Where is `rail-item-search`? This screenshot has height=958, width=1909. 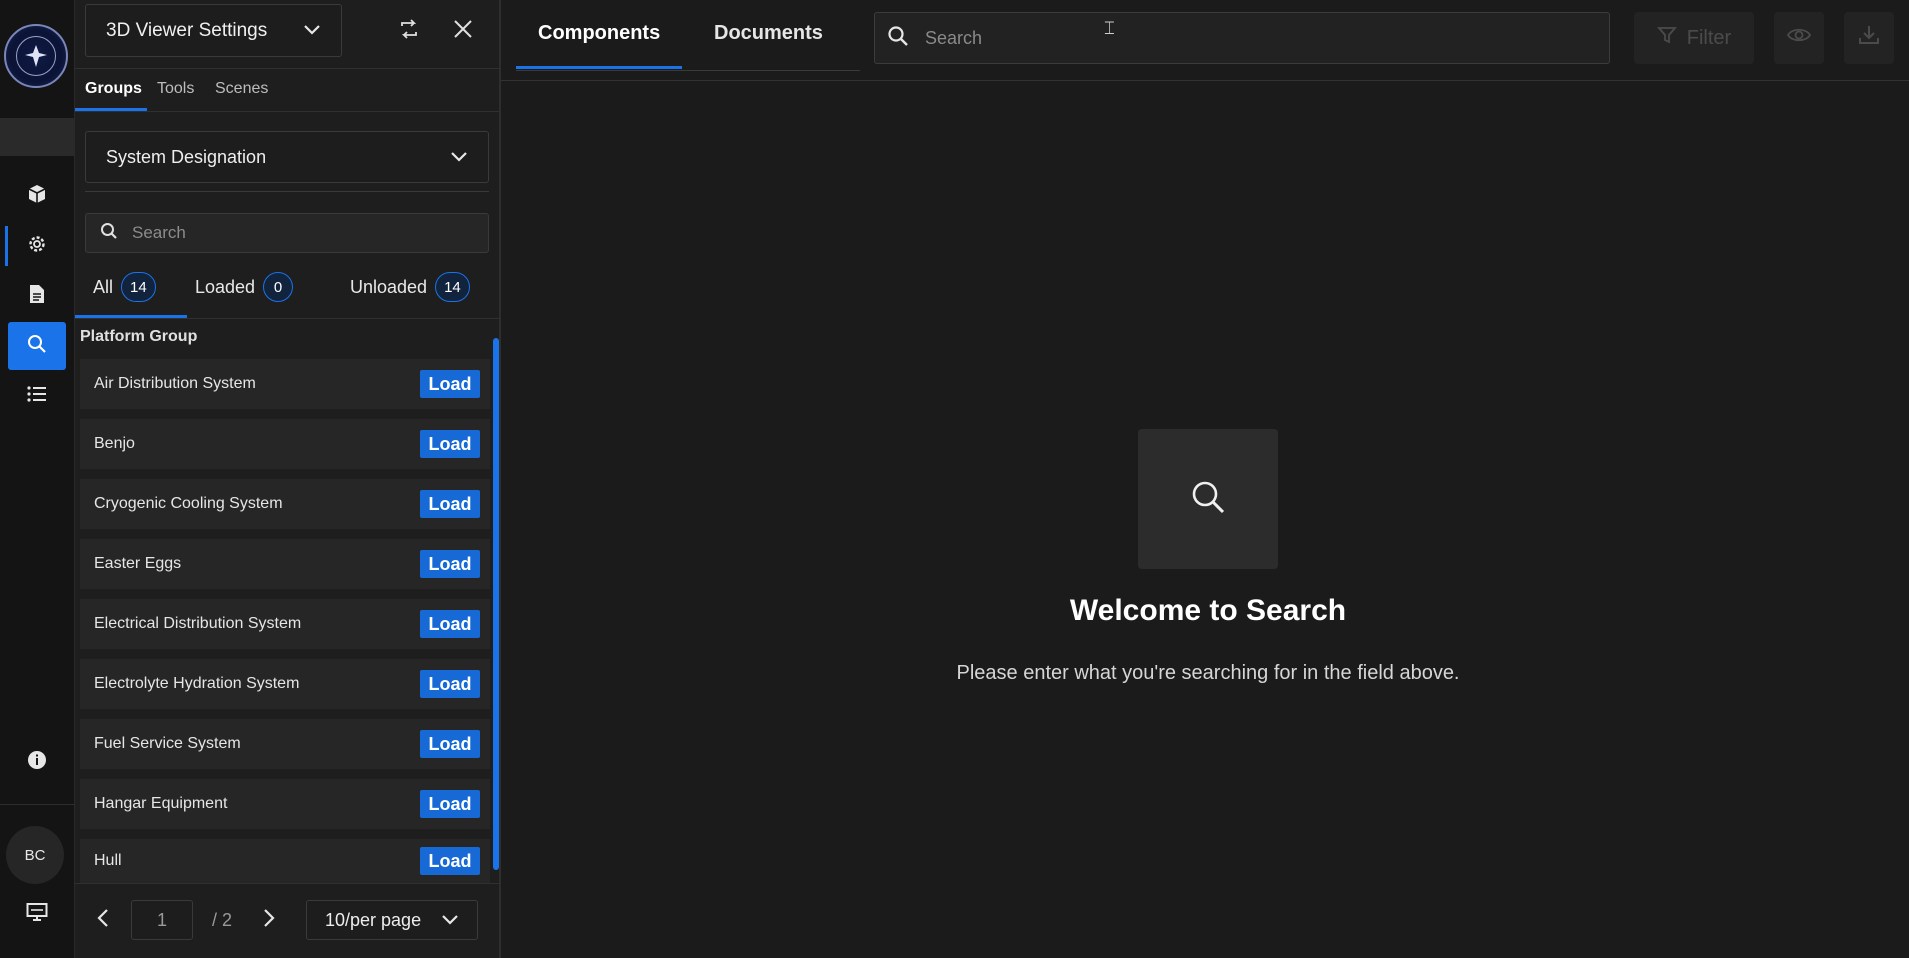 rail-item-search is located at coordinates (37, 346).